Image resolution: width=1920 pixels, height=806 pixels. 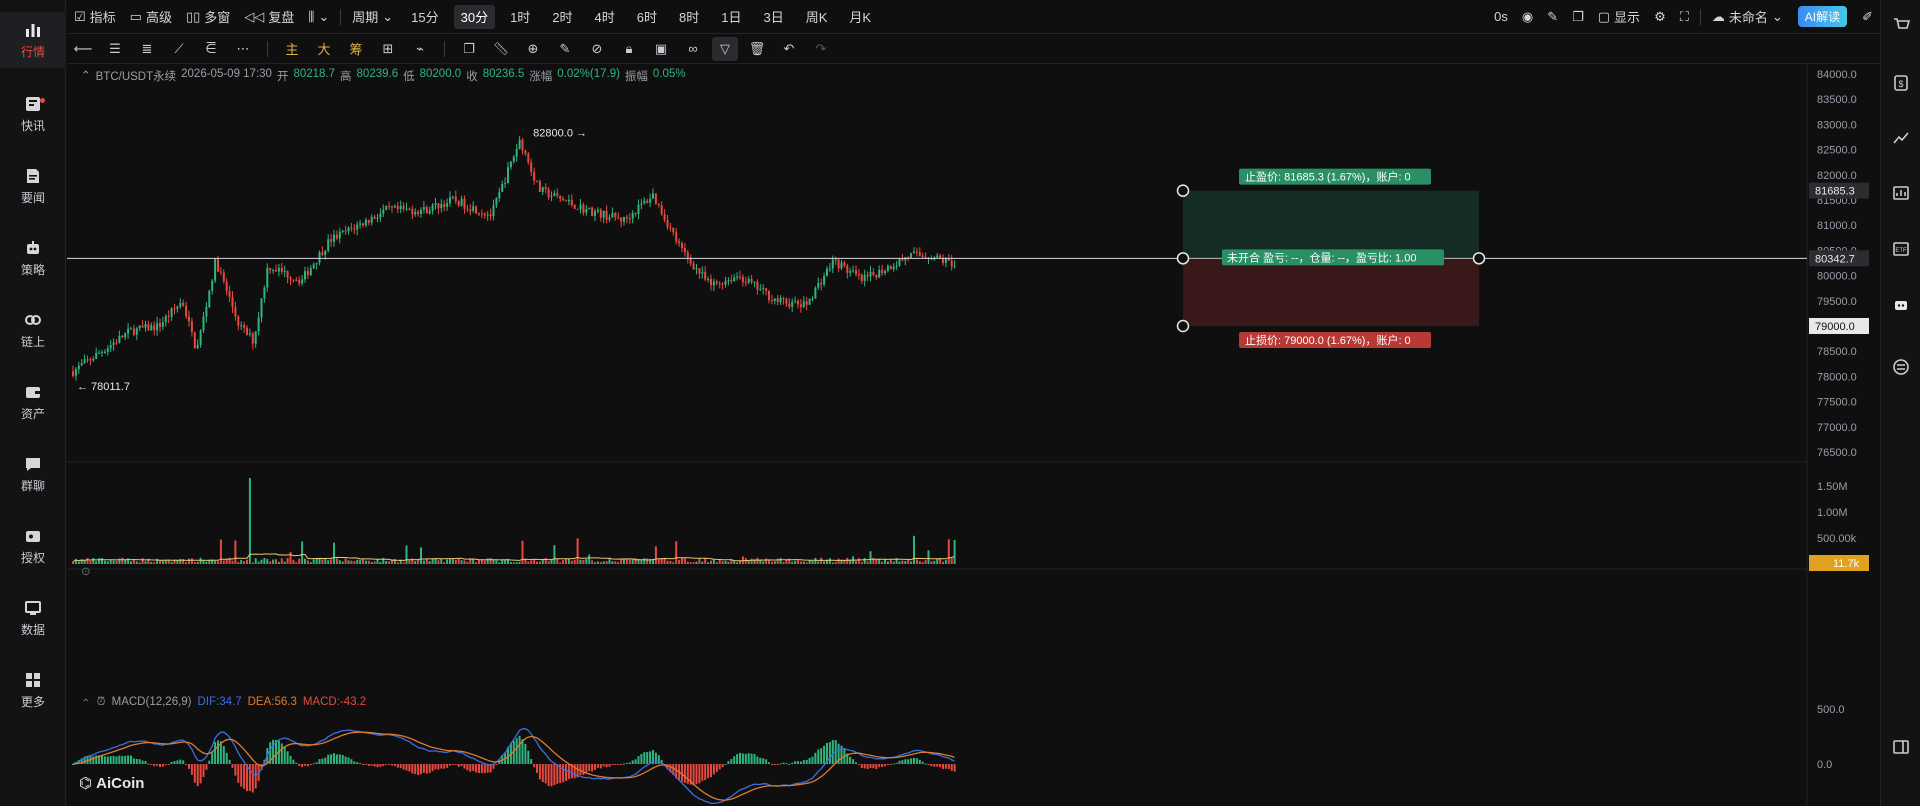 I want to click on highlighter-tool: ✎, so click(x=565, y=49).